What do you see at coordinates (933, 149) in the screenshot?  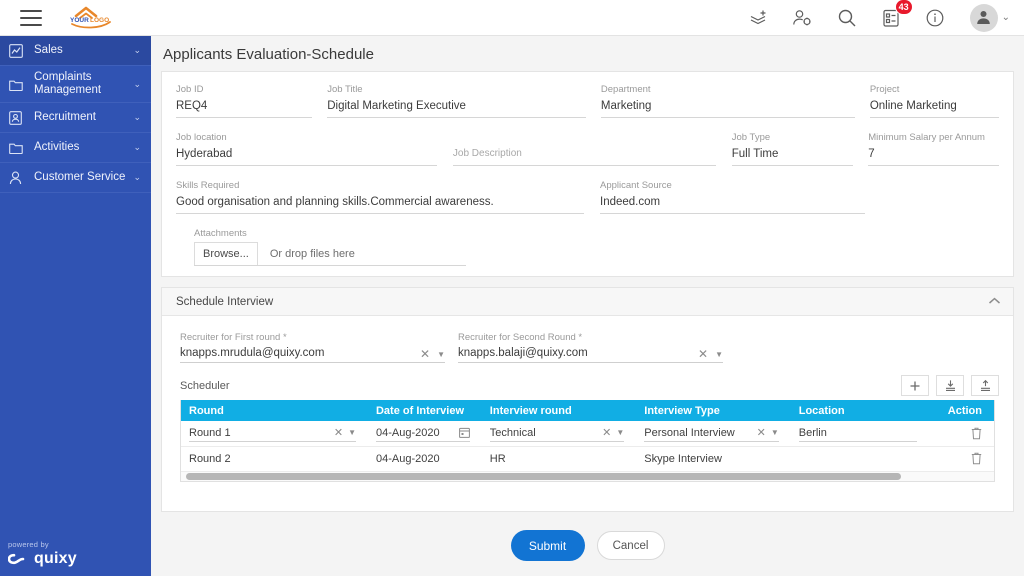 I see `min-salary-field: Minimum Salary per Annum 7` at bounding box center [933, 149].